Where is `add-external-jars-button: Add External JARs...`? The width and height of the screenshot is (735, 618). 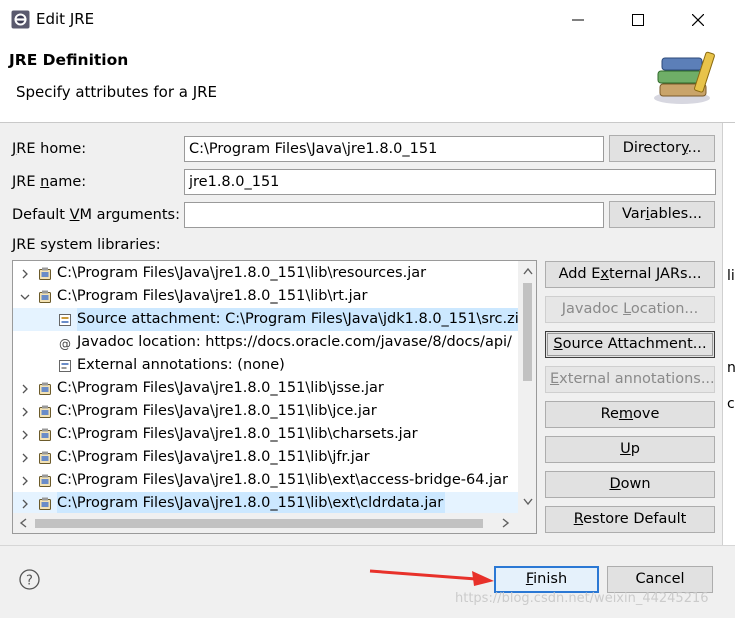
add-external-jars-button: Add External JARs... is located at coordinates (630, 274).